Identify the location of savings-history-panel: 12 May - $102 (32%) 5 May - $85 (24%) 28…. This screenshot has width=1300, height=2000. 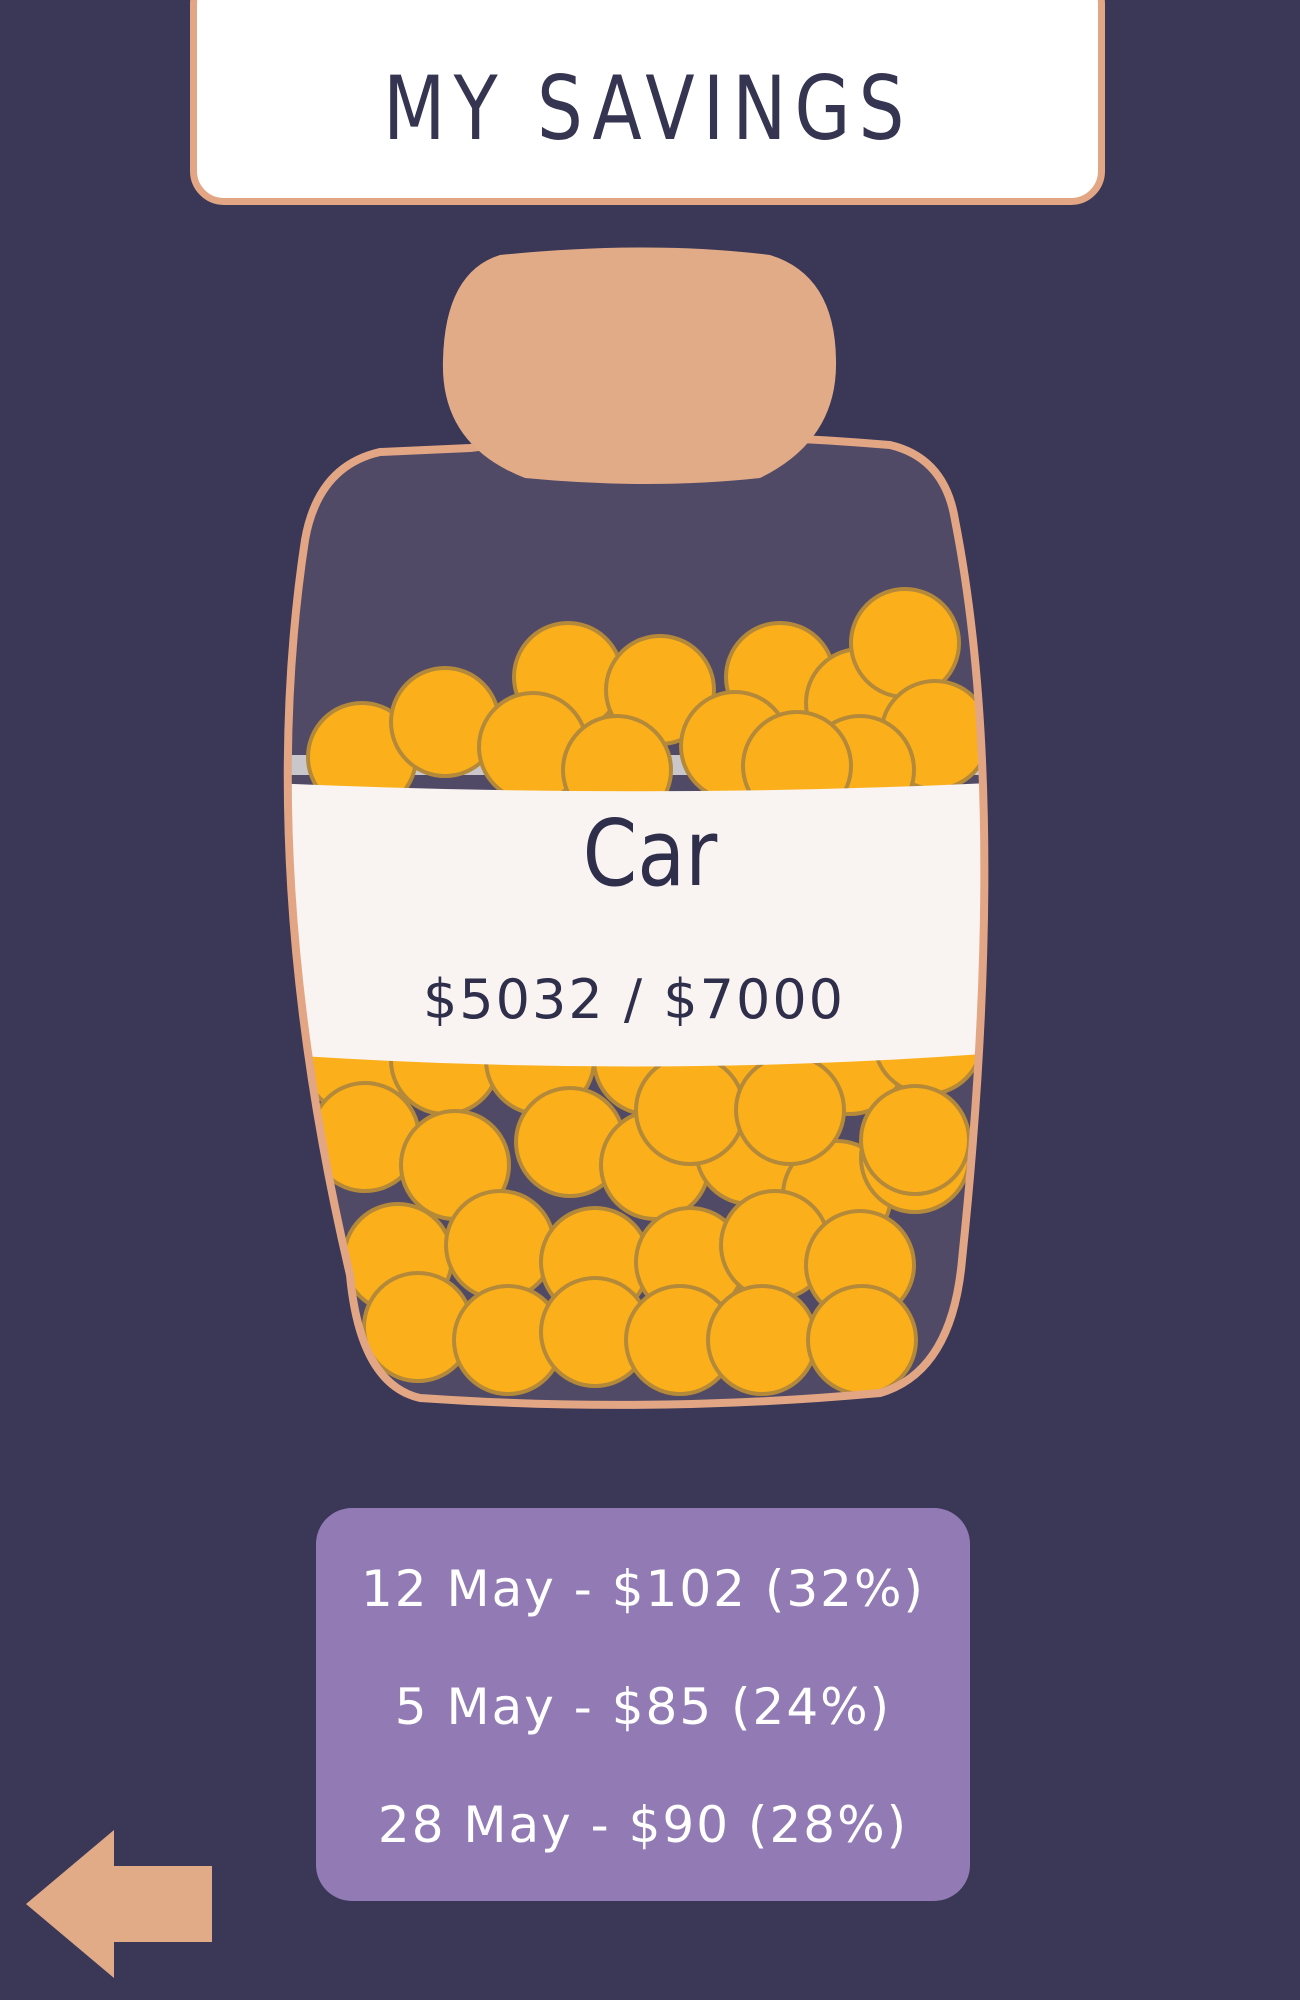
(643, 1704).